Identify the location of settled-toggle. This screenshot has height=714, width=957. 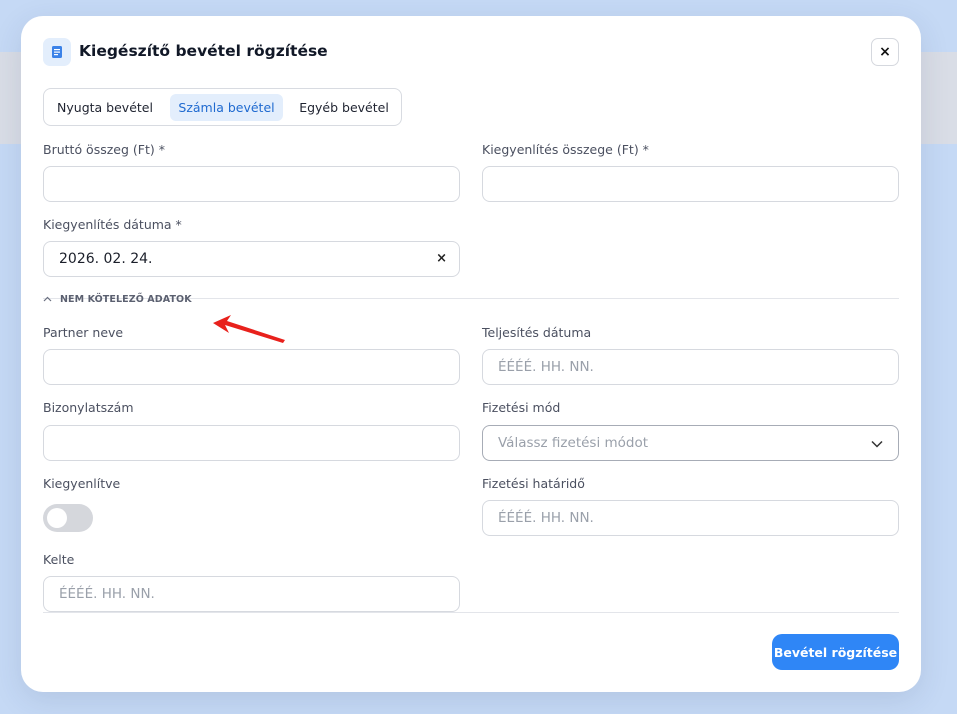
(68, 518).